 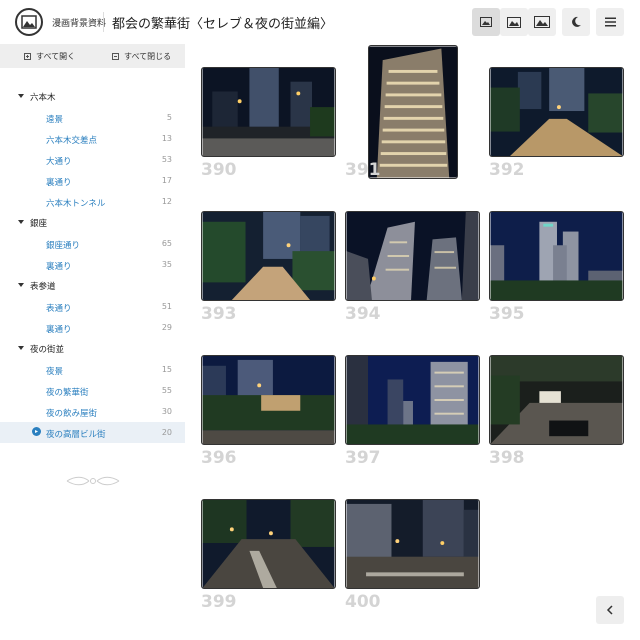 I want to click on expand-all-button: すべて開く, so click(x=49, y=56).